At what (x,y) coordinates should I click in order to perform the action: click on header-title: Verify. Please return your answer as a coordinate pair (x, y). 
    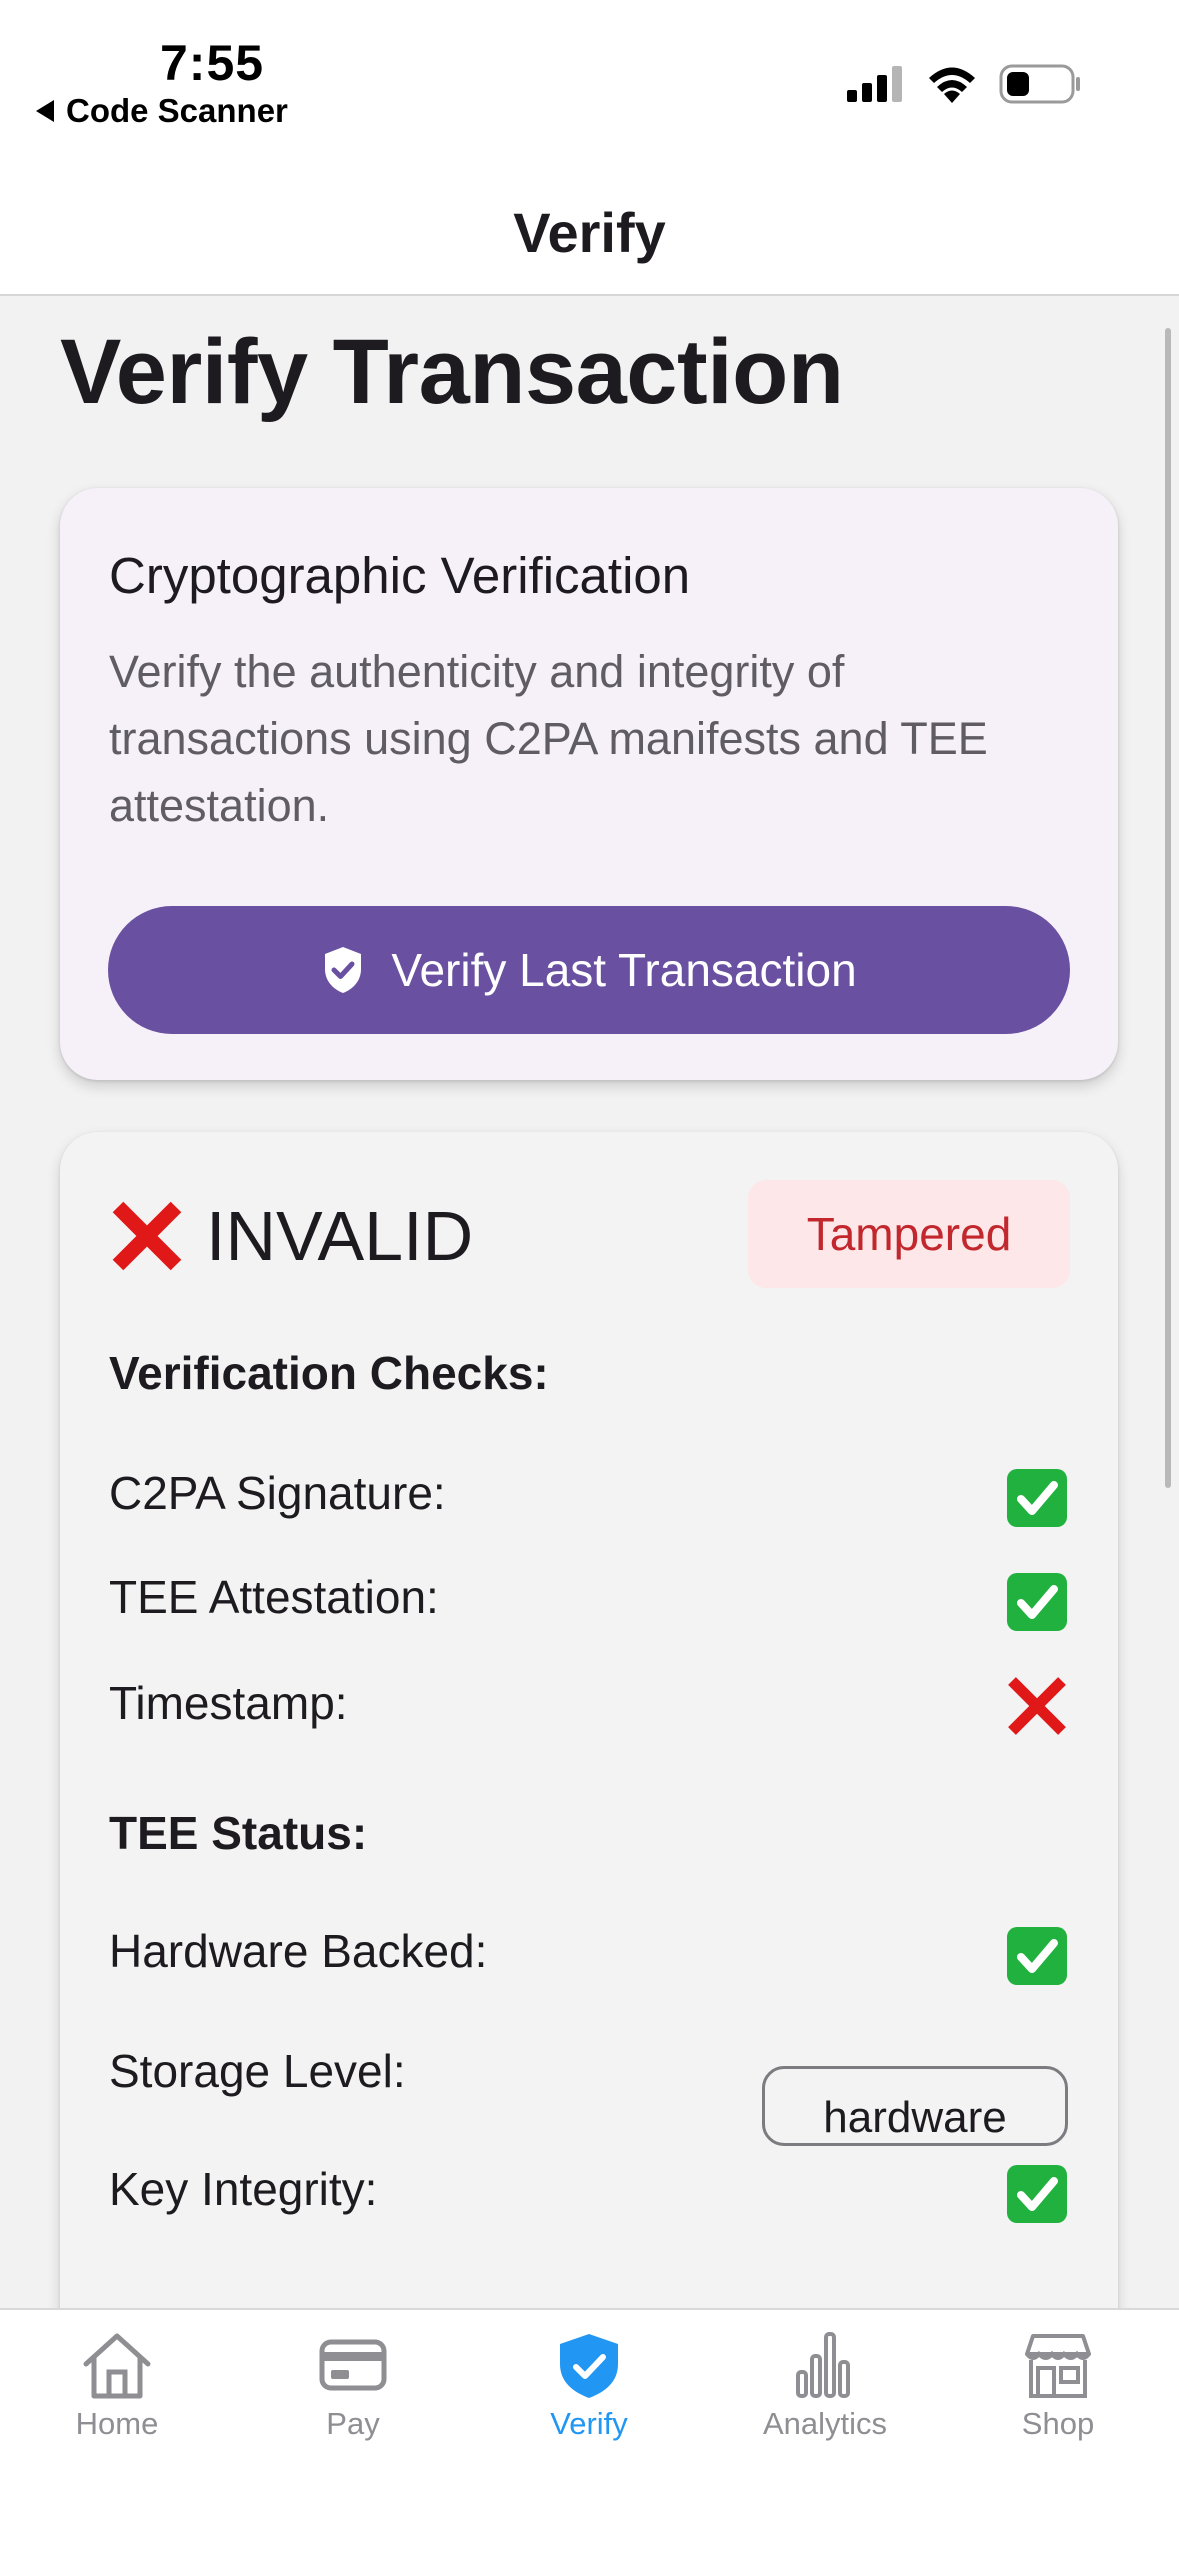
    Looking at the image, I should click on (589, 232).